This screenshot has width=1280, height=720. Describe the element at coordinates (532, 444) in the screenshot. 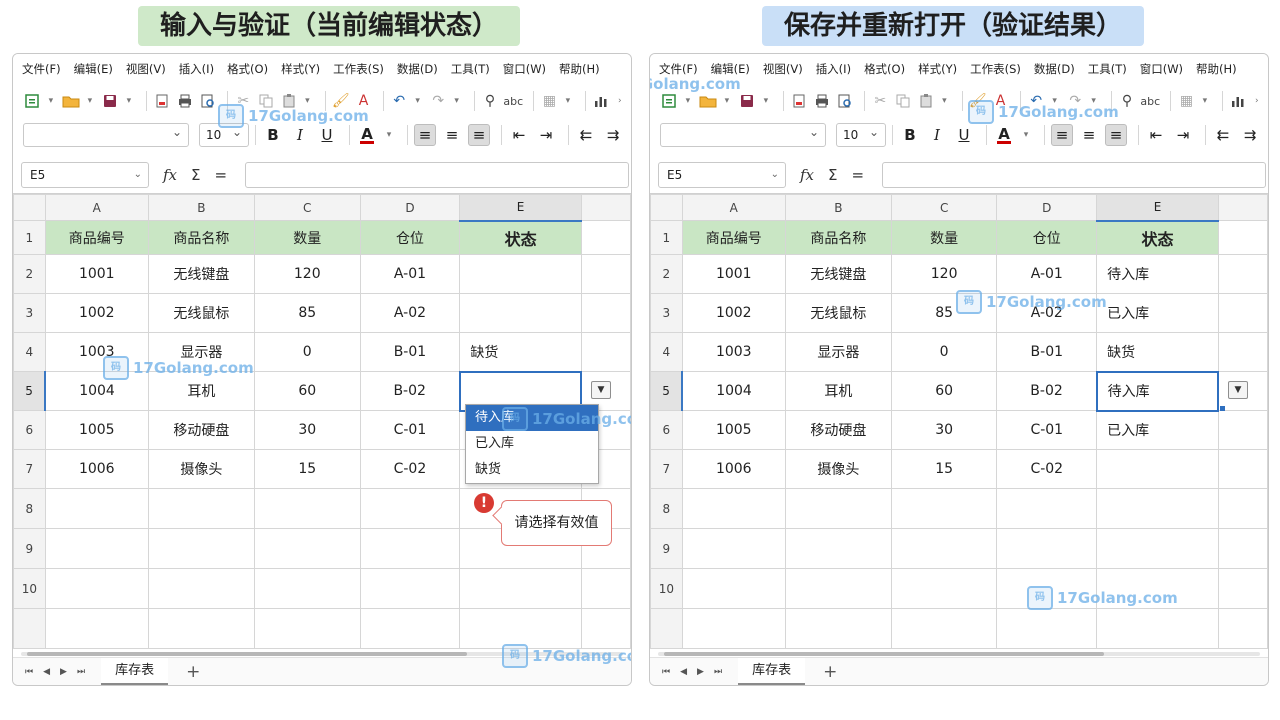

I see `dropdown-option: 已入库` at that location.